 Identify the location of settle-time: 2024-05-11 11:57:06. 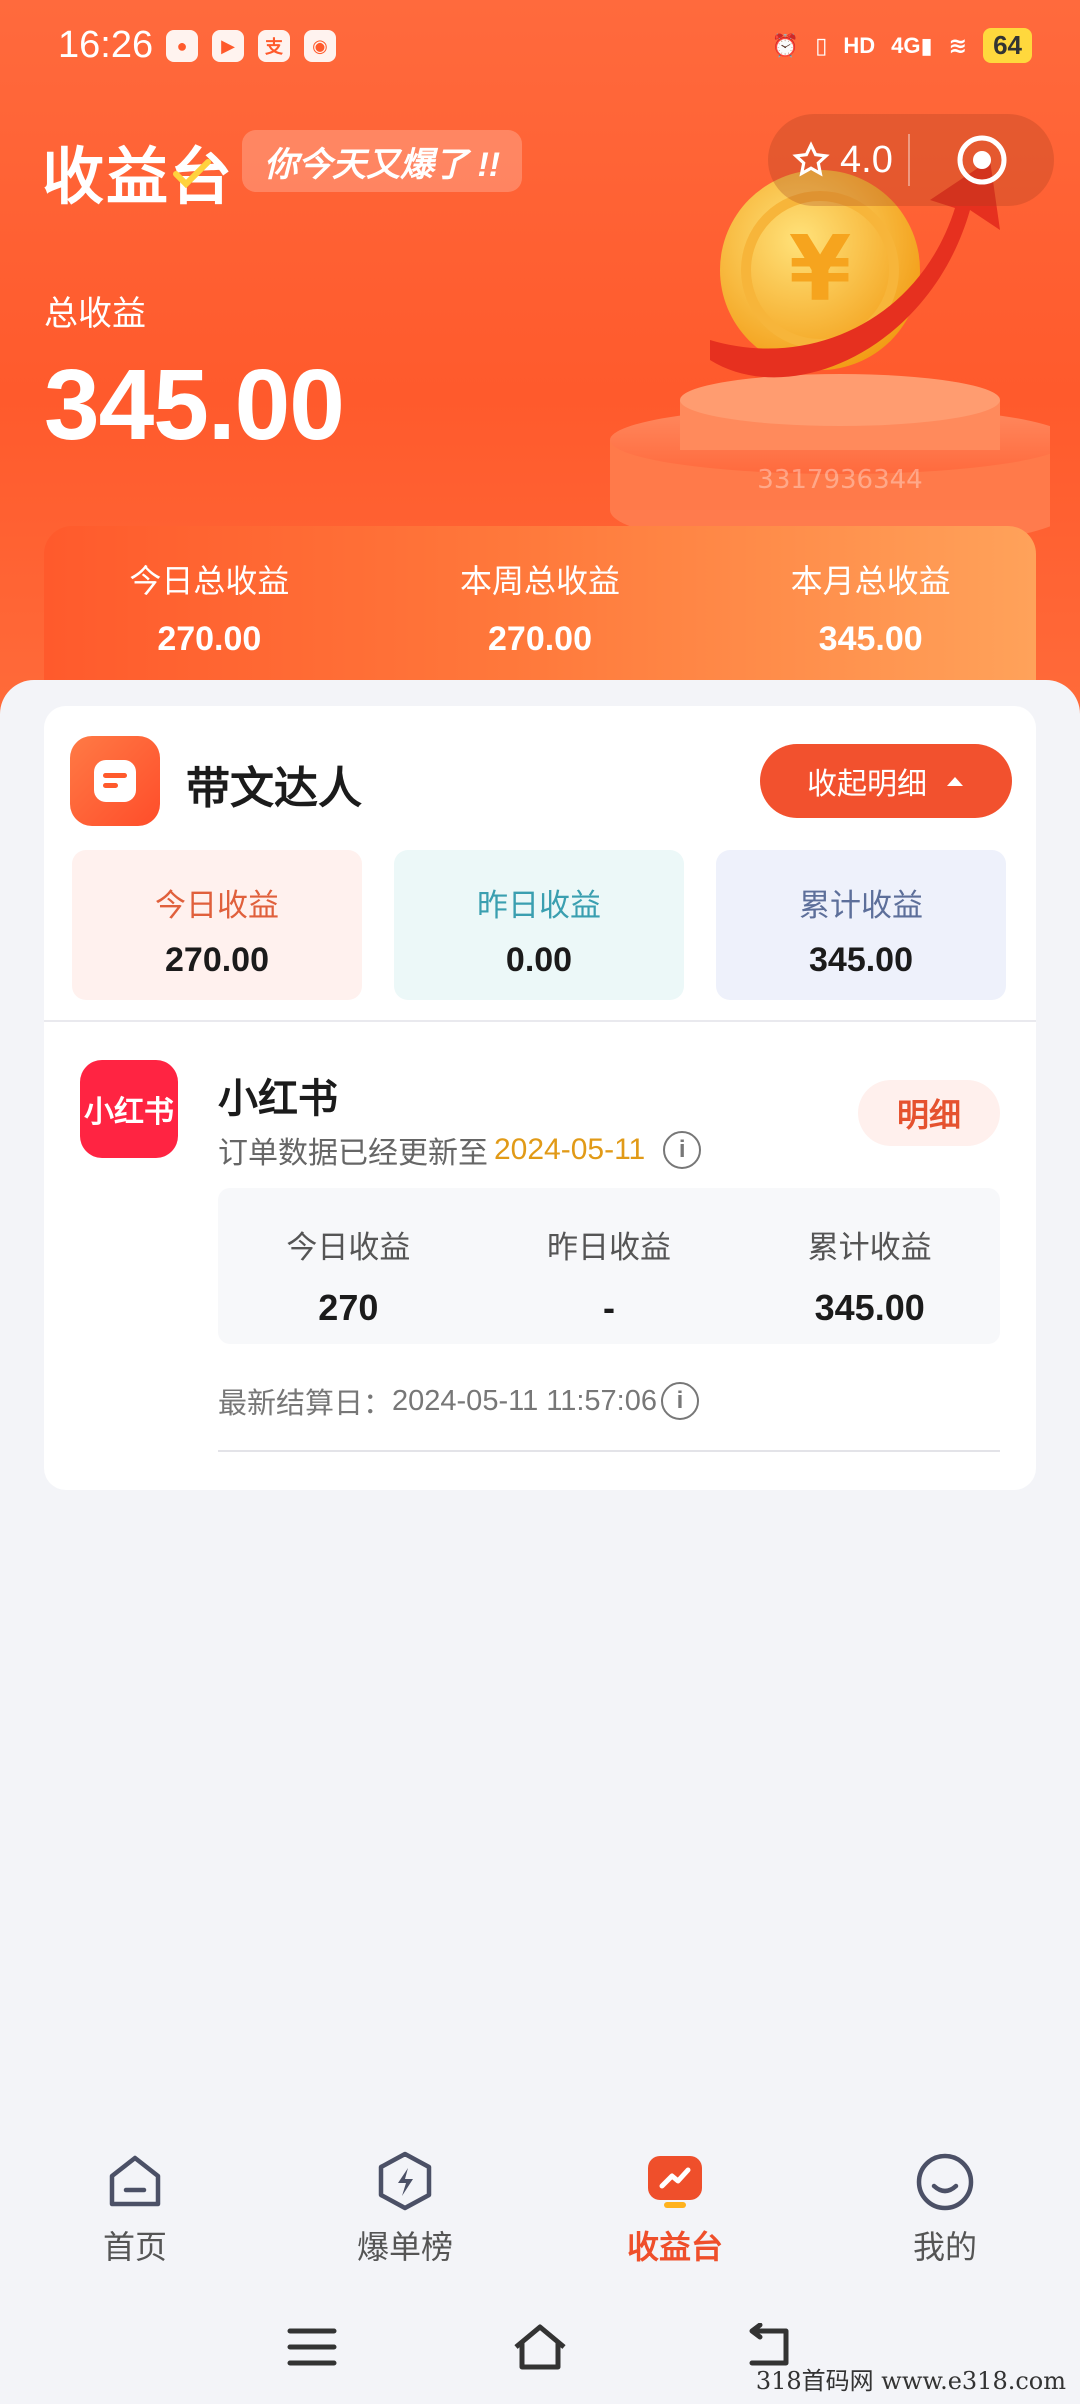
(524, 1400).